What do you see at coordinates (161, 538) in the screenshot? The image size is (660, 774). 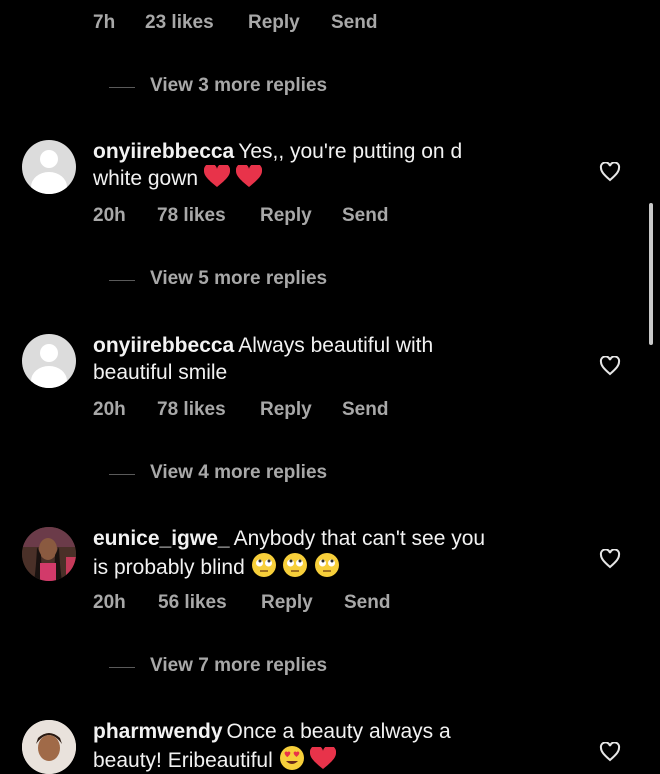 I see `username: eunice_igwe_` at bounding box center [161, 538].